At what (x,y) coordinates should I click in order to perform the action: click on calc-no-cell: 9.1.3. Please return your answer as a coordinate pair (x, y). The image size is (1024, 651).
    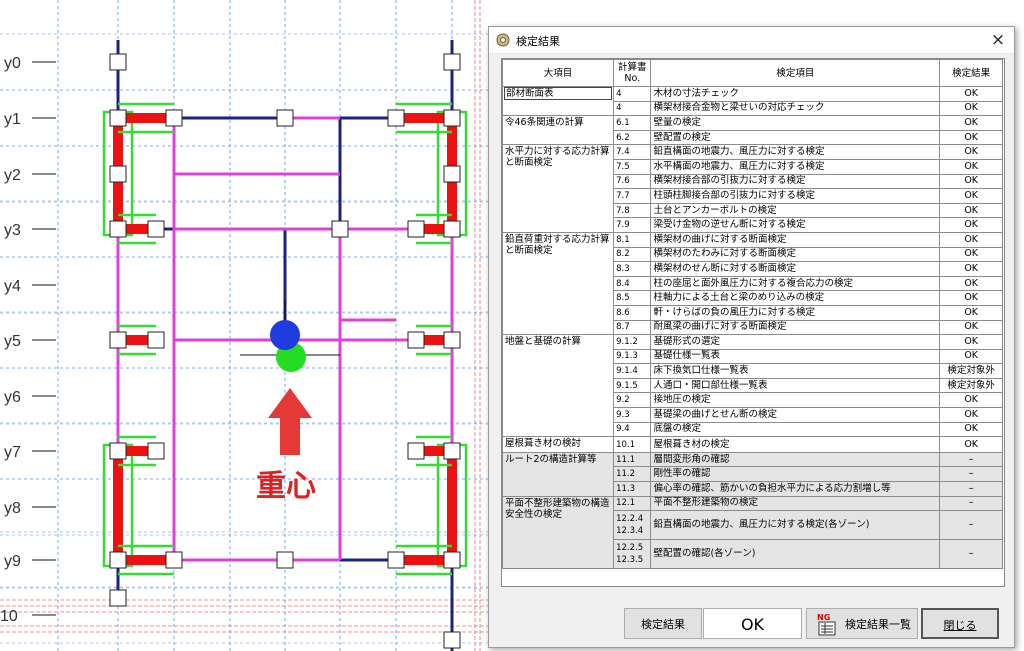
    Looking at the image, I should click on (632, 356).